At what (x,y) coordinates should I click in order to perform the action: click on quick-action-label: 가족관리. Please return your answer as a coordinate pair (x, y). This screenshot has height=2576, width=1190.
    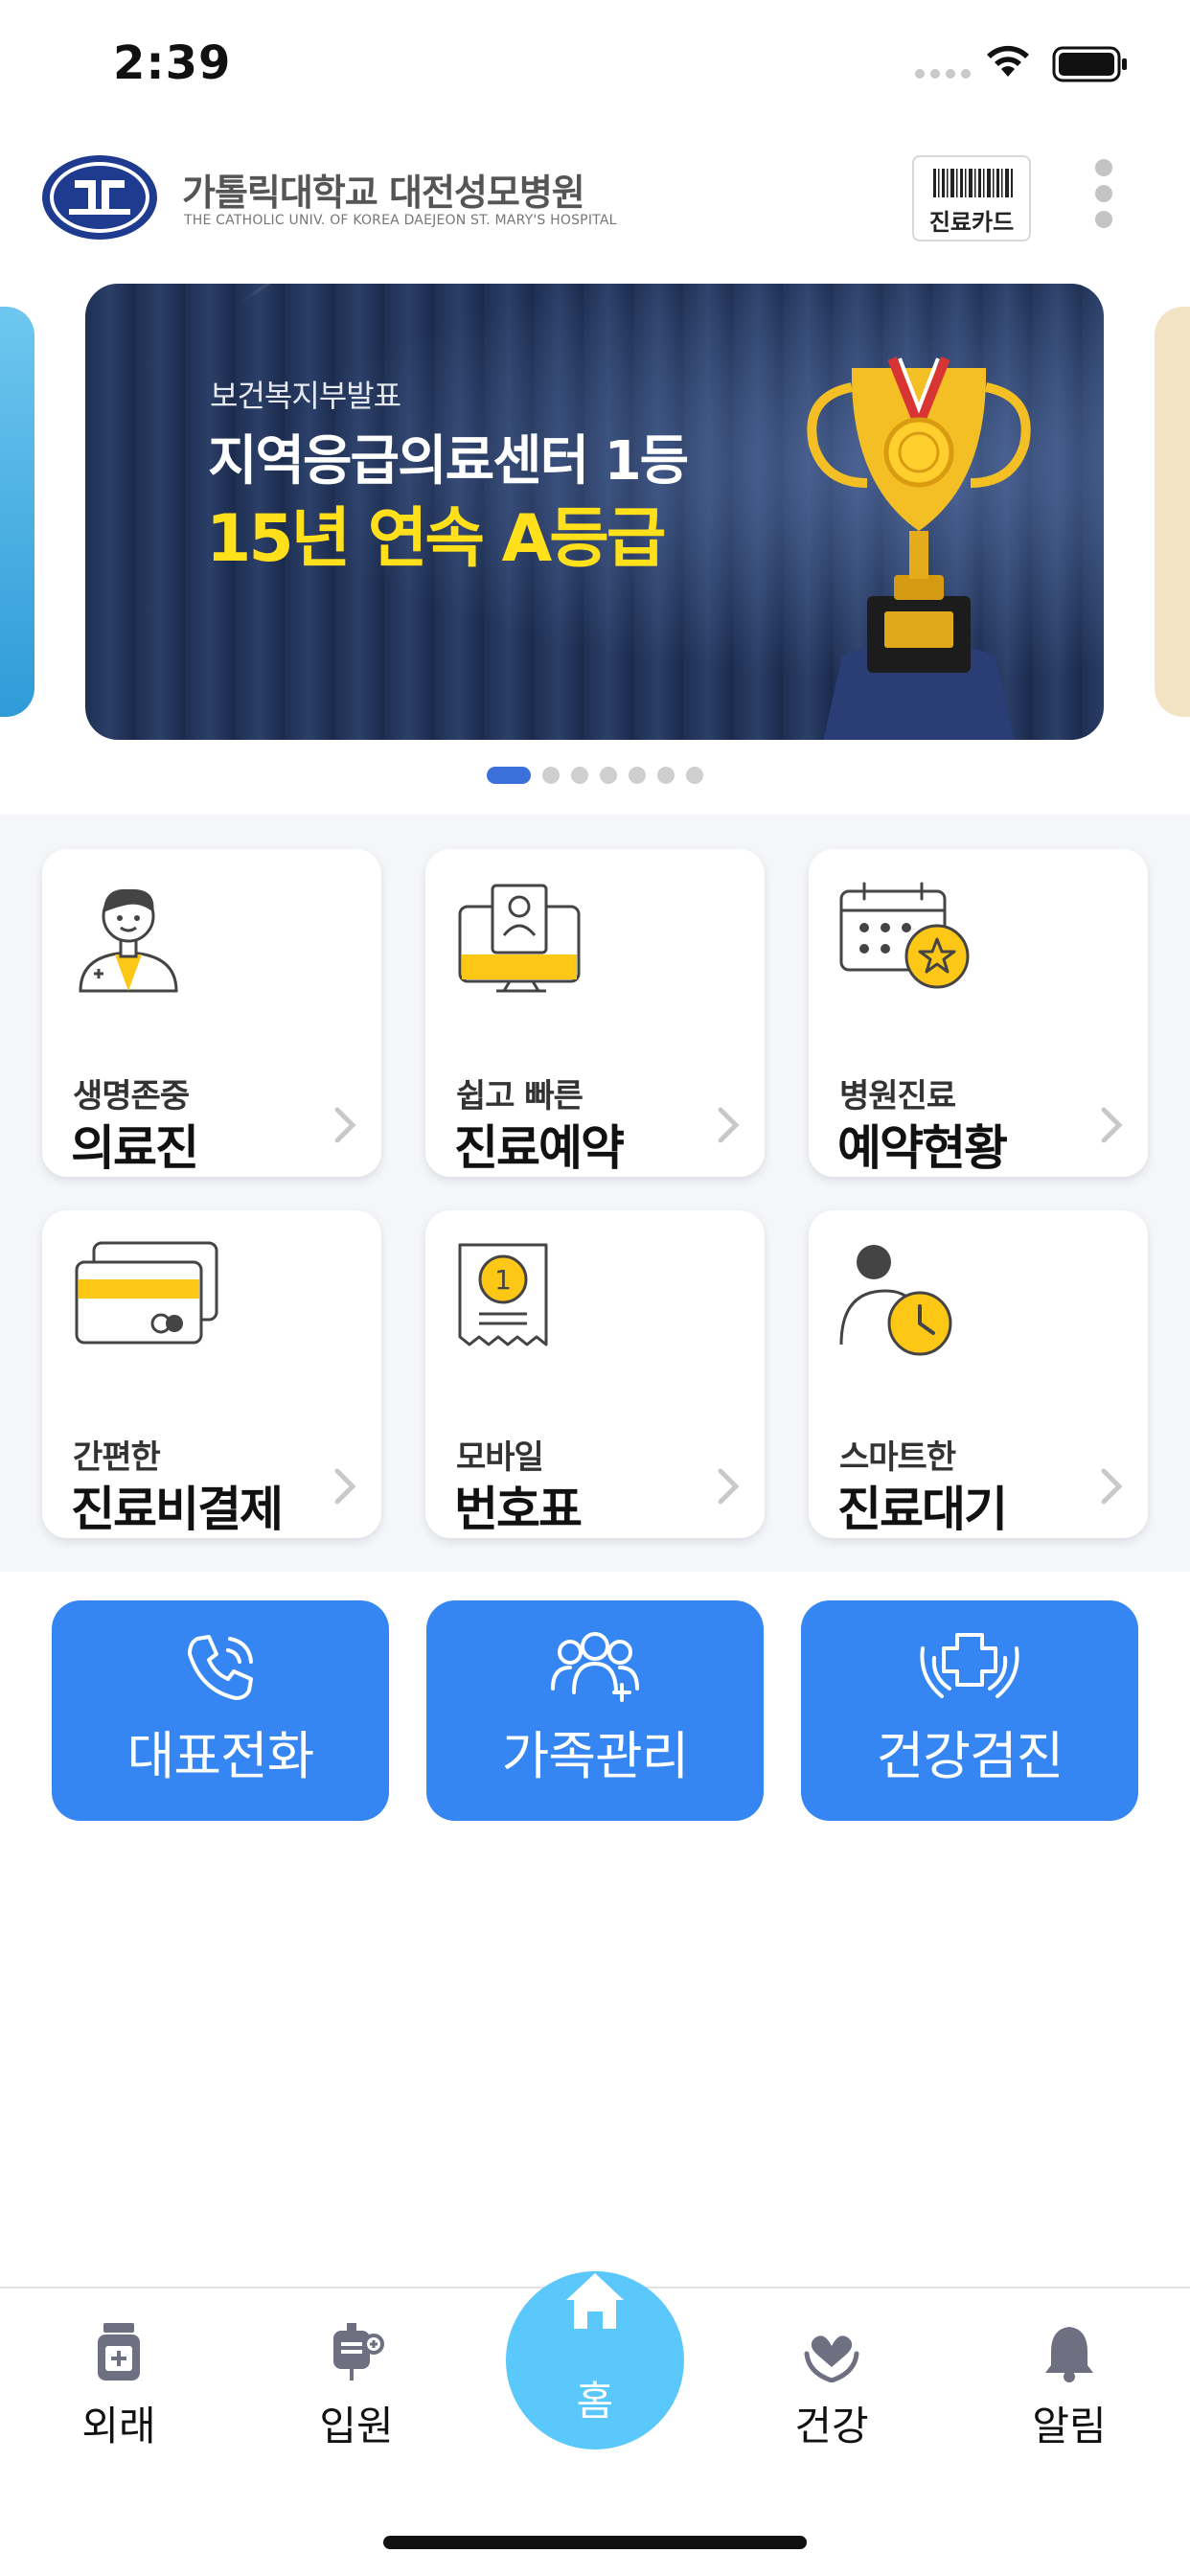
    Looking at the image, I should click on (595, 1756).